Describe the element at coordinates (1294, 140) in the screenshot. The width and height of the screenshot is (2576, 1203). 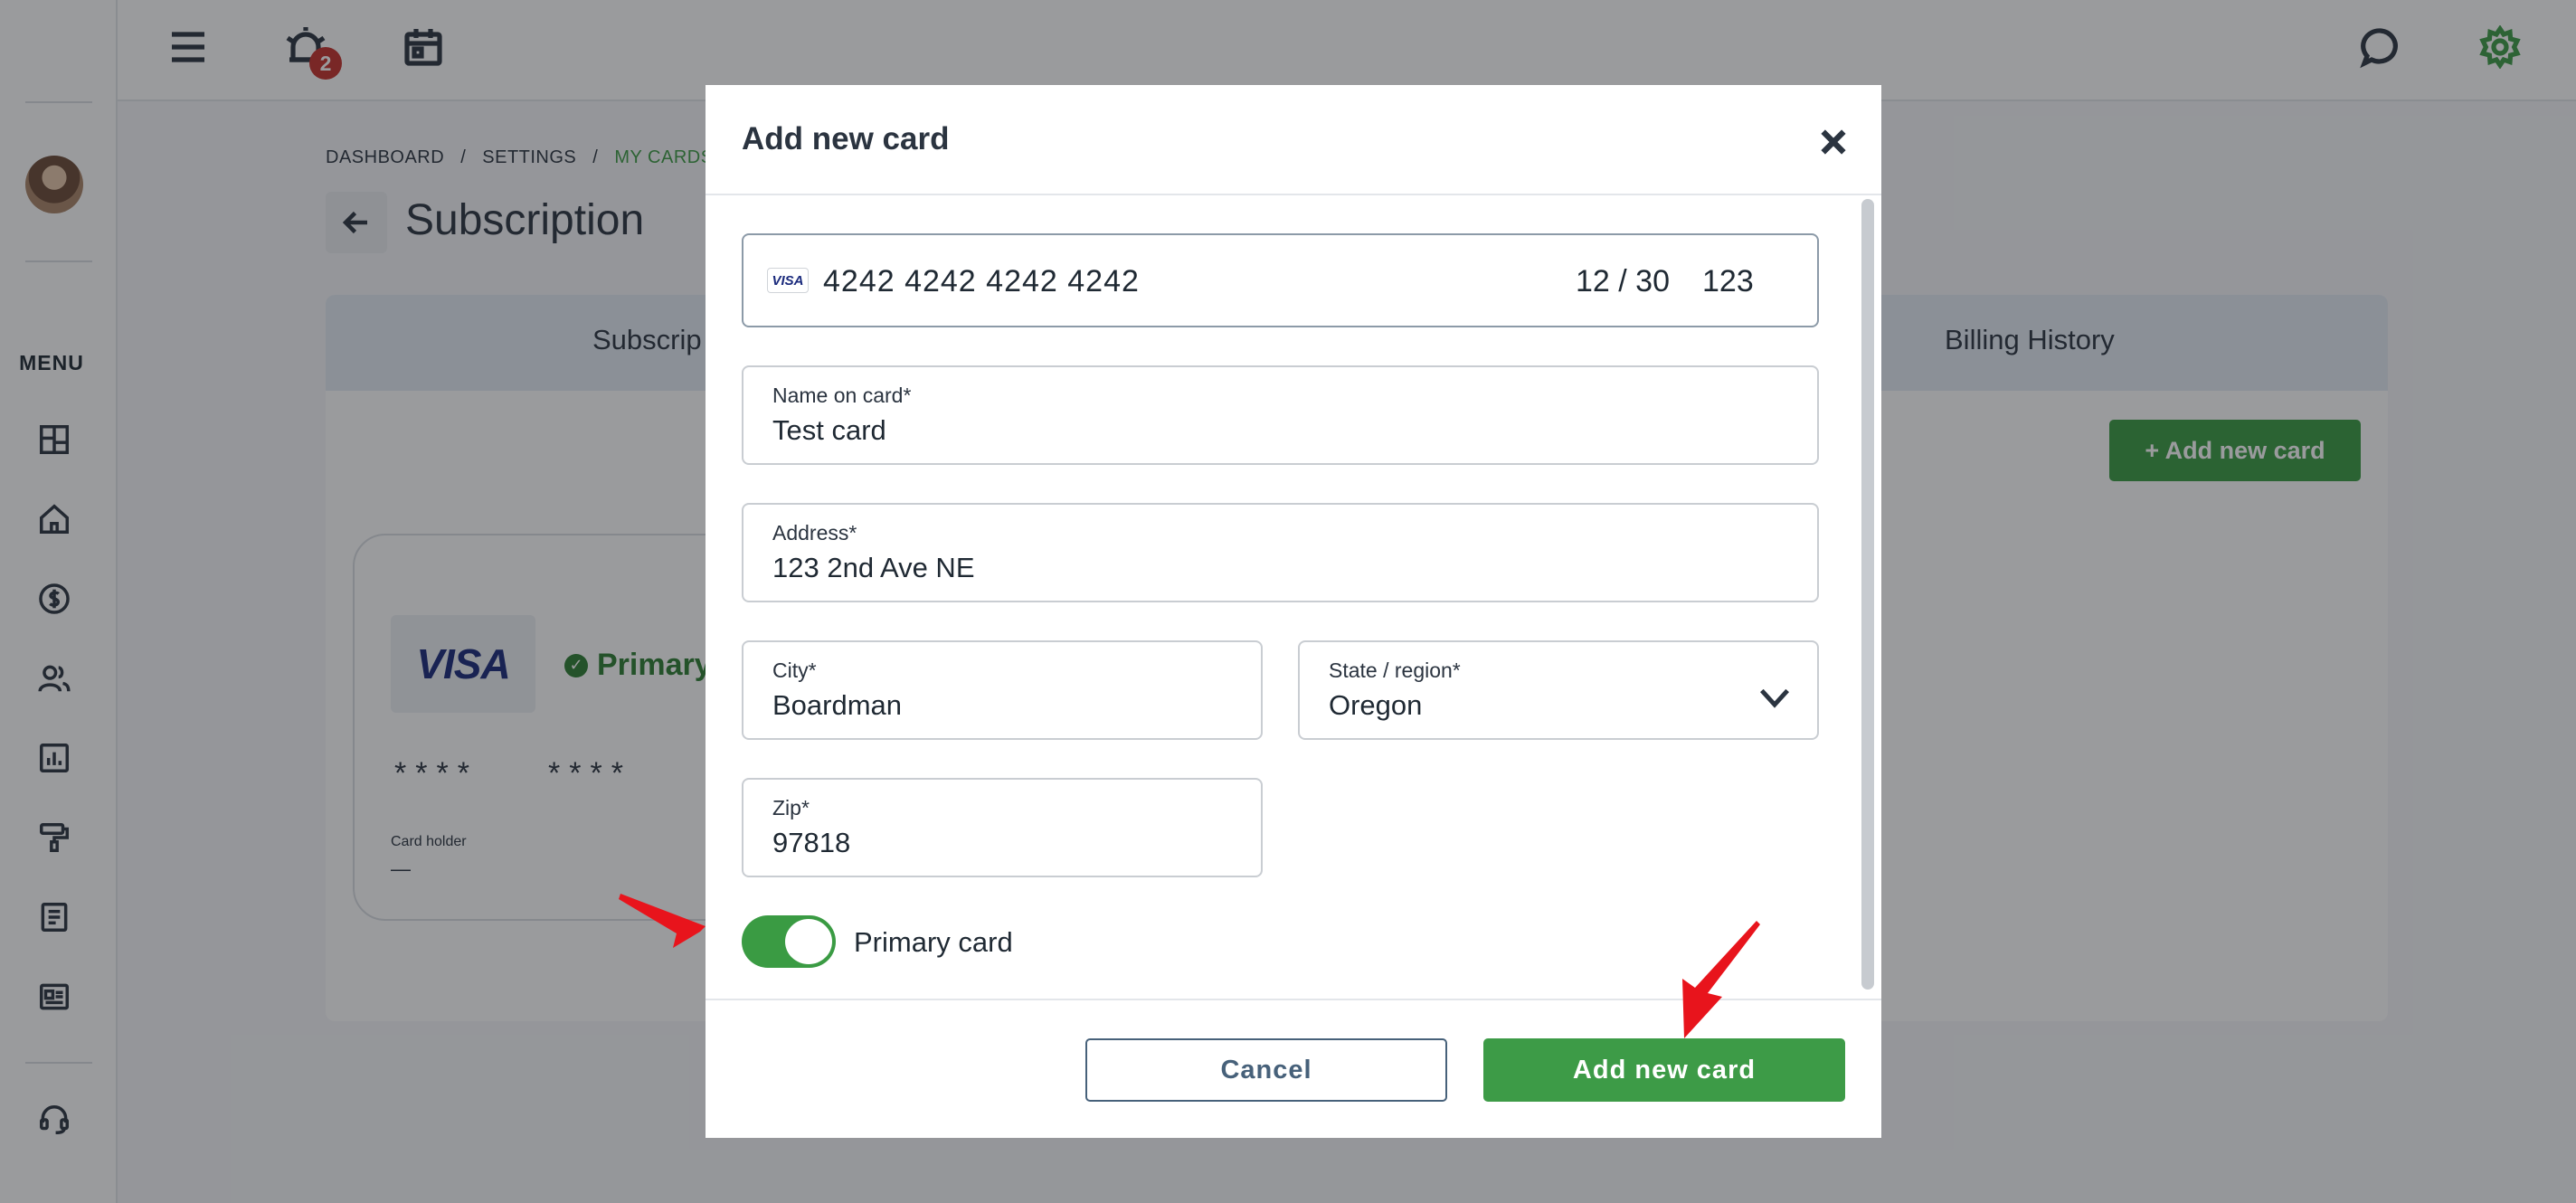
I see `modal-header: Add new card` at that location.